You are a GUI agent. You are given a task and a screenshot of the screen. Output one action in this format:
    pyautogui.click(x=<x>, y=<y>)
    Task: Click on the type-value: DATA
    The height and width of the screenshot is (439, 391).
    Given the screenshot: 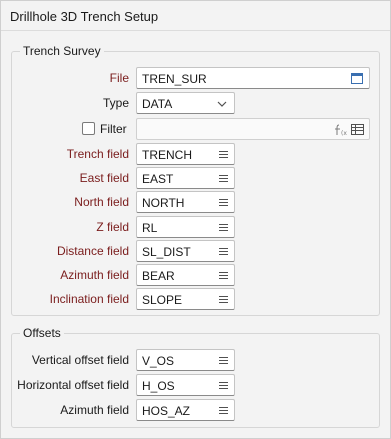 What is the action you would take?
    pyautogui.click(x=157, y=104)
    